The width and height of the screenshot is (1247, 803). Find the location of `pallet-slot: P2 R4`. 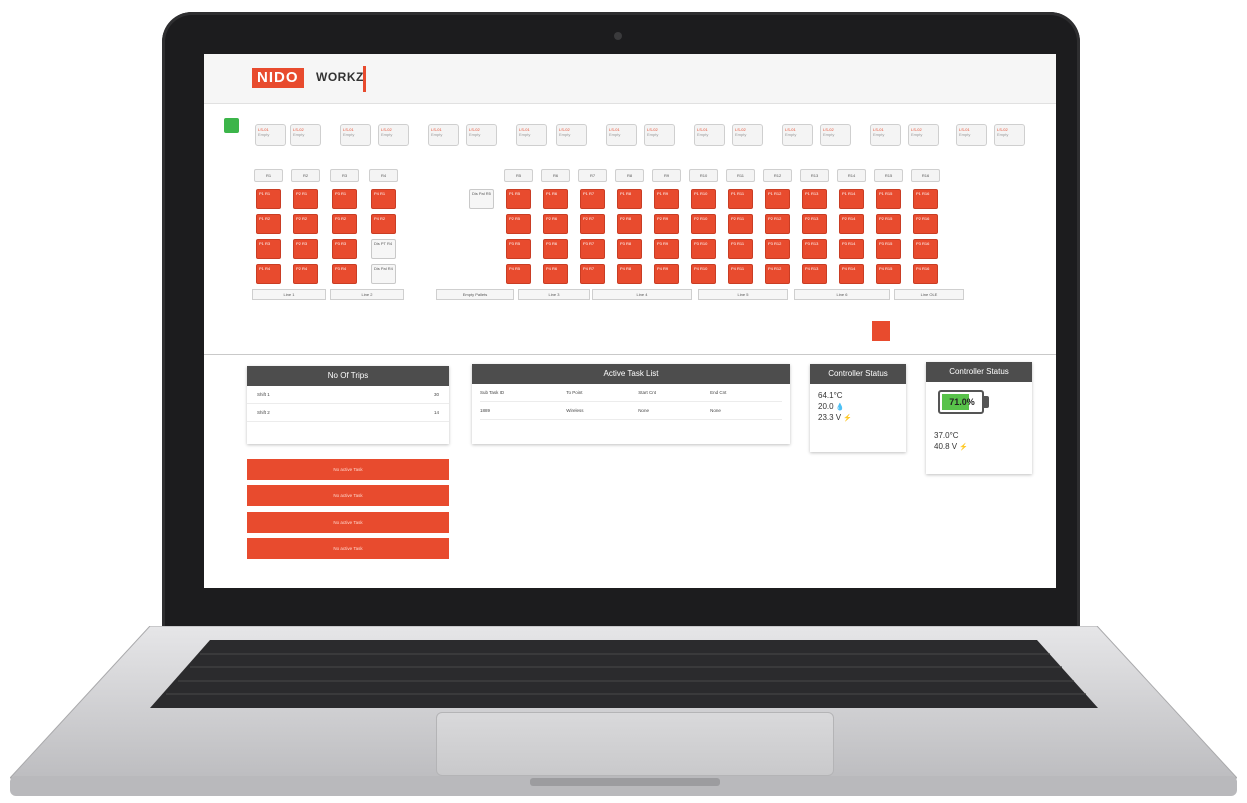

pallet-slot: P2 R4 is located at coordinates (305, 274).